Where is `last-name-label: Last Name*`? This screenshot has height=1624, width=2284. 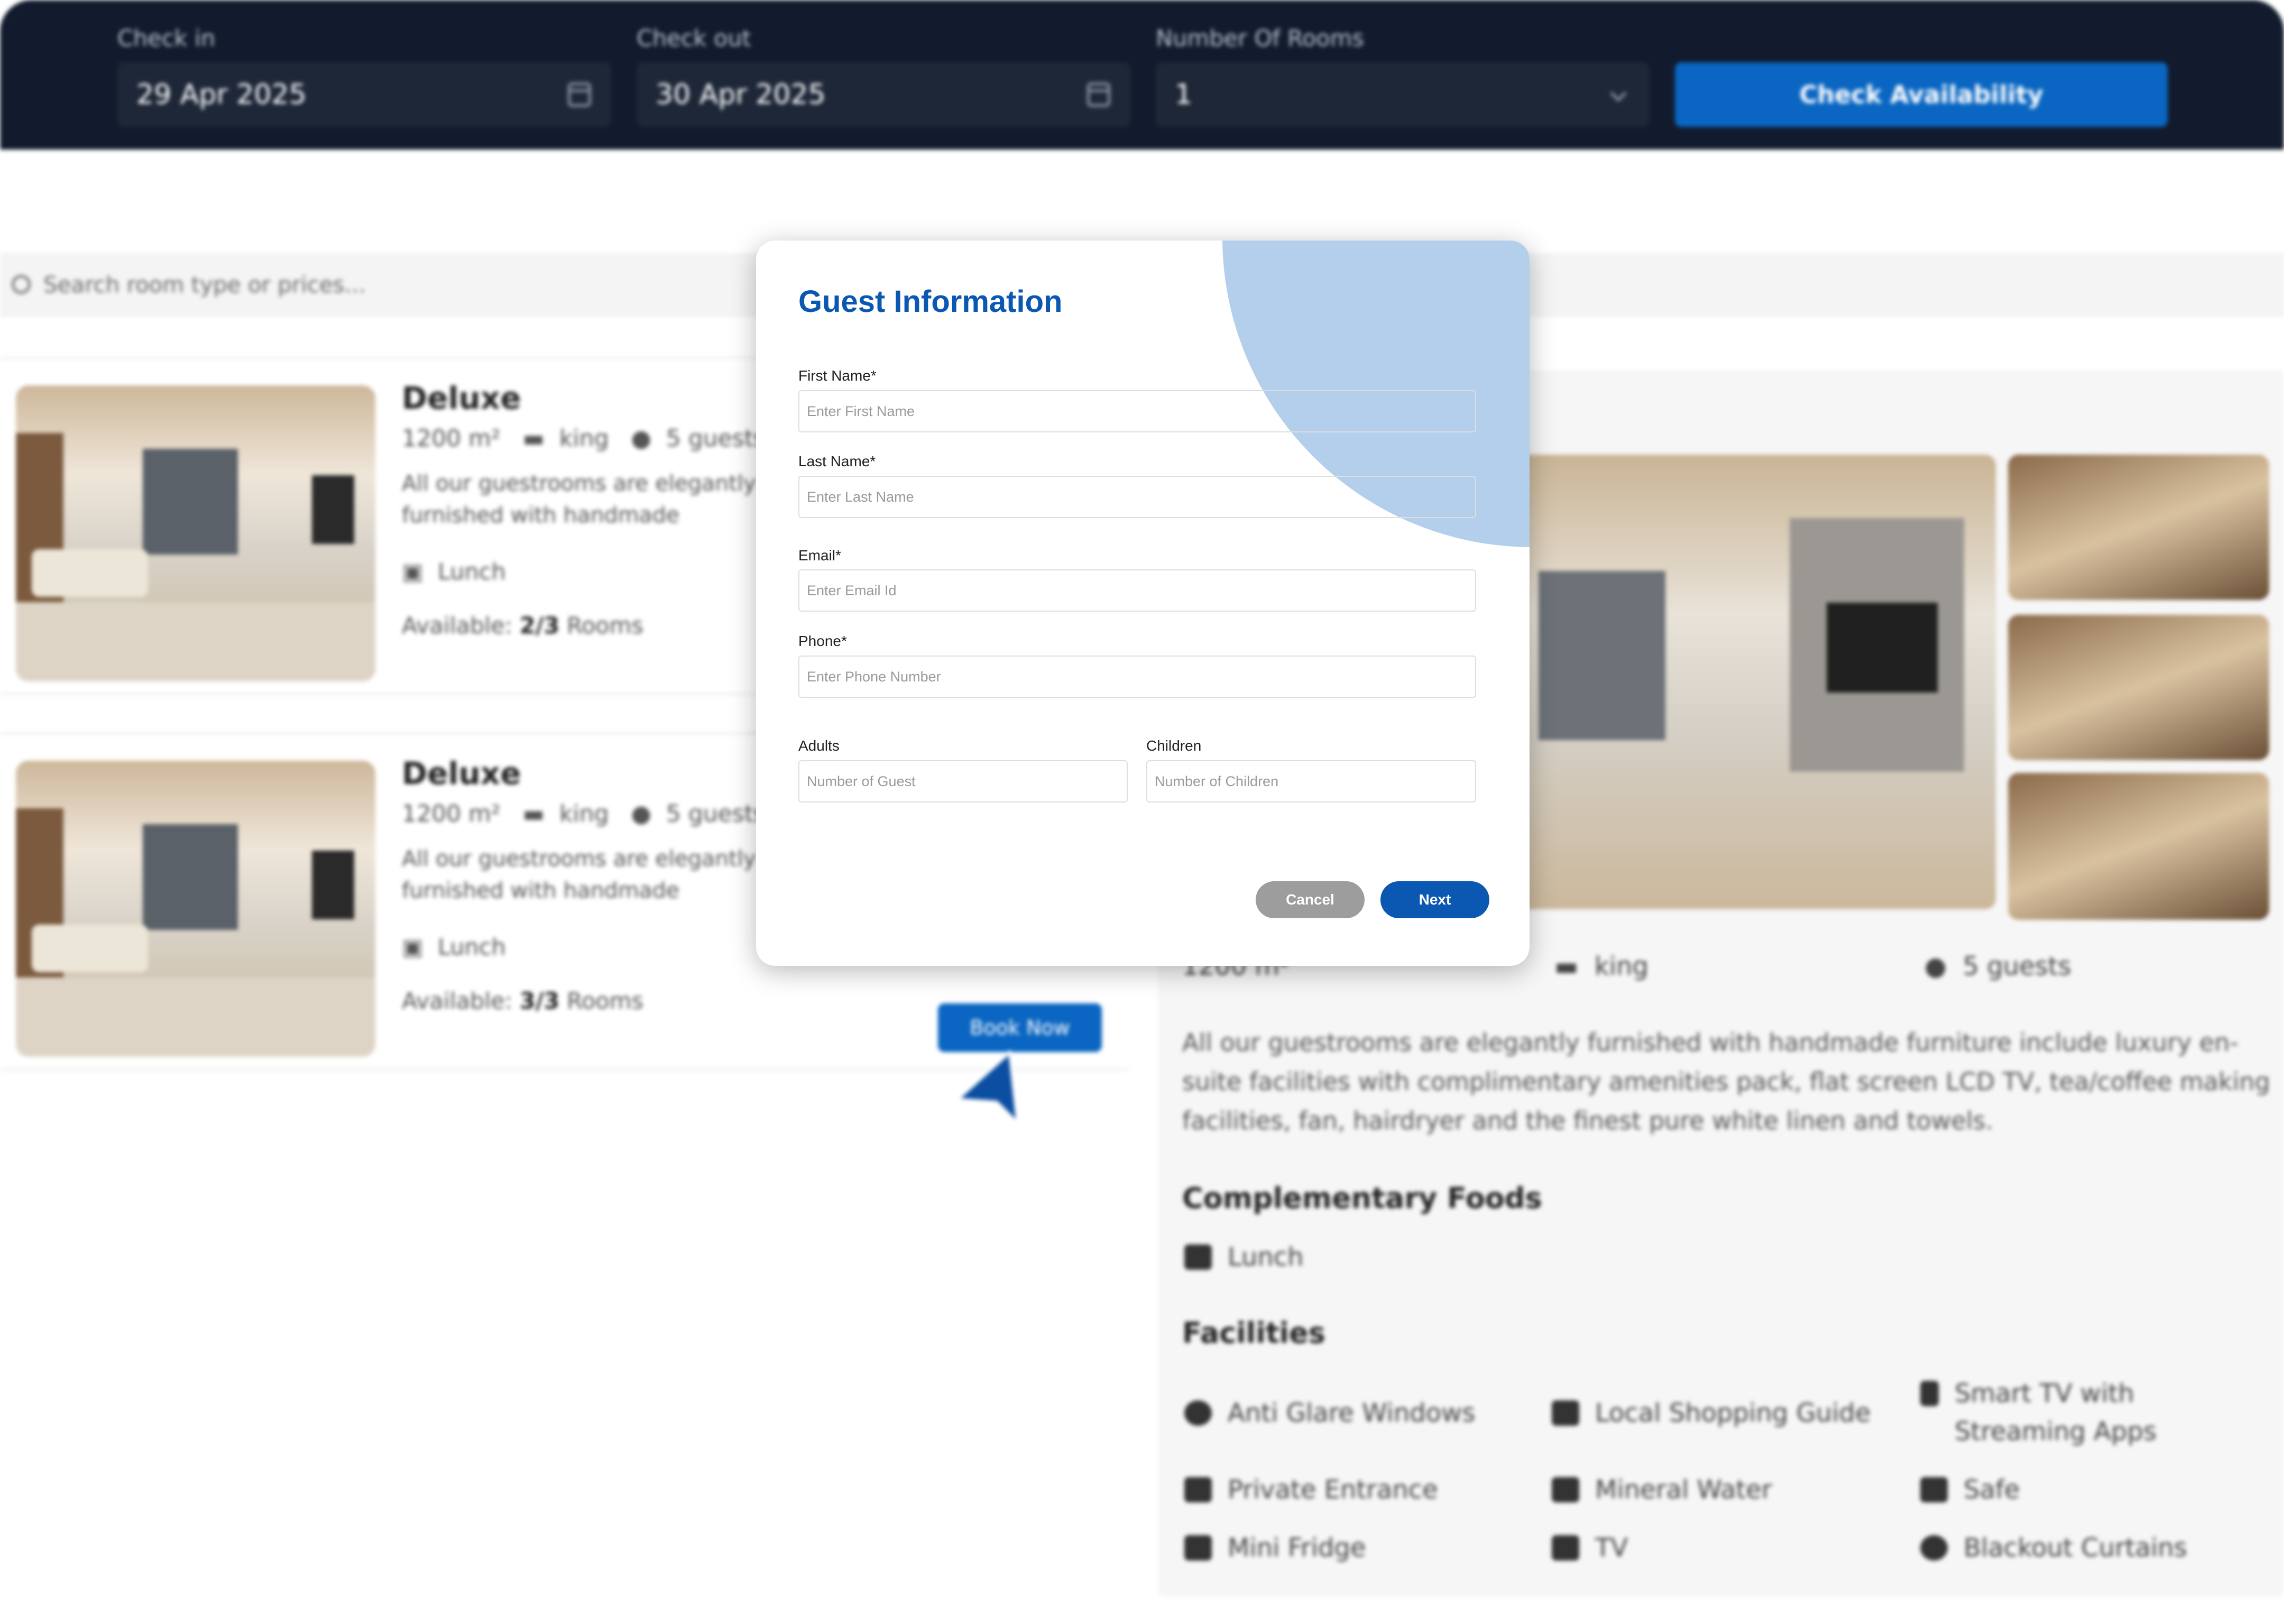
last-name-label: Last Name* is located at coordinates (837, 461).